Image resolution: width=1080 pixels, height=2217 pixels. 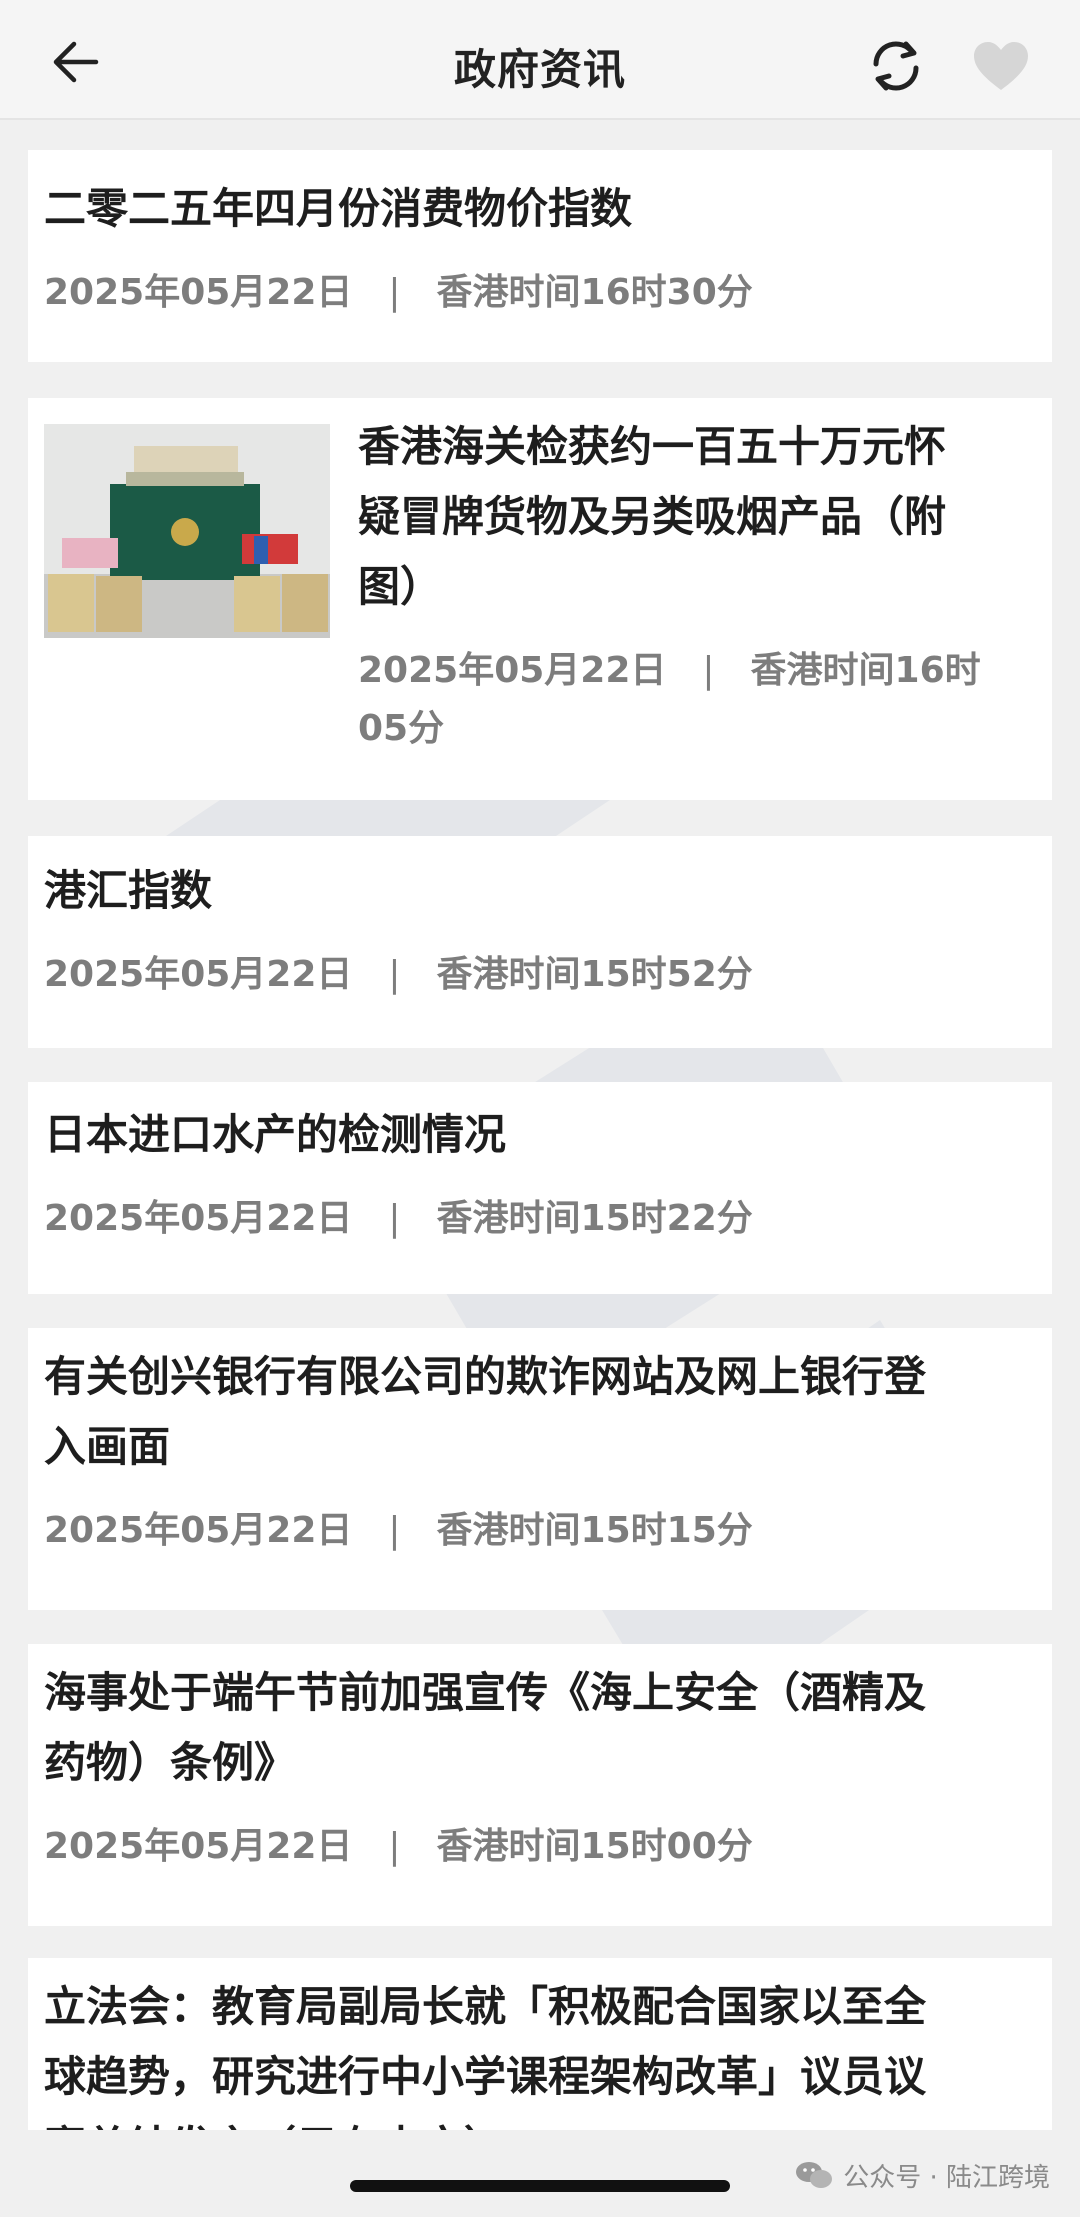 I want to click on news-title-line: 案总结发言（只有中文）, so click(x=528, y=2121).